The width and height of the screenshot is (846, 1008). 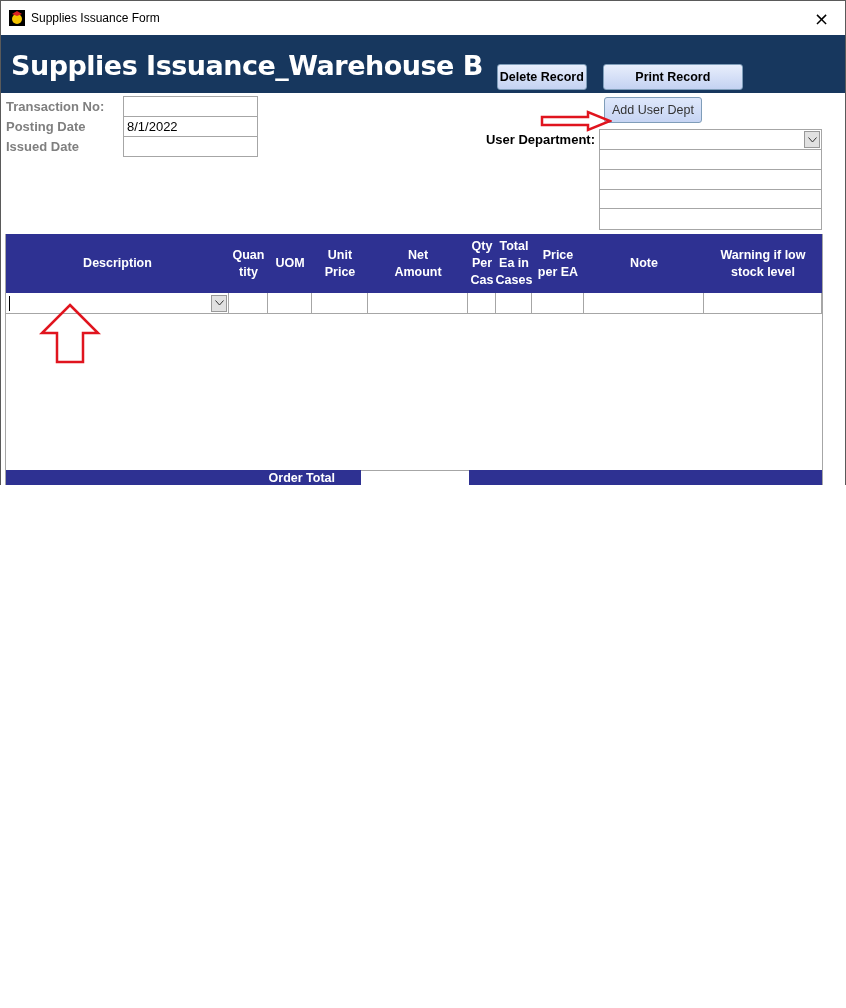 I want to click on column-header: Note, so click(x=644, y=263).